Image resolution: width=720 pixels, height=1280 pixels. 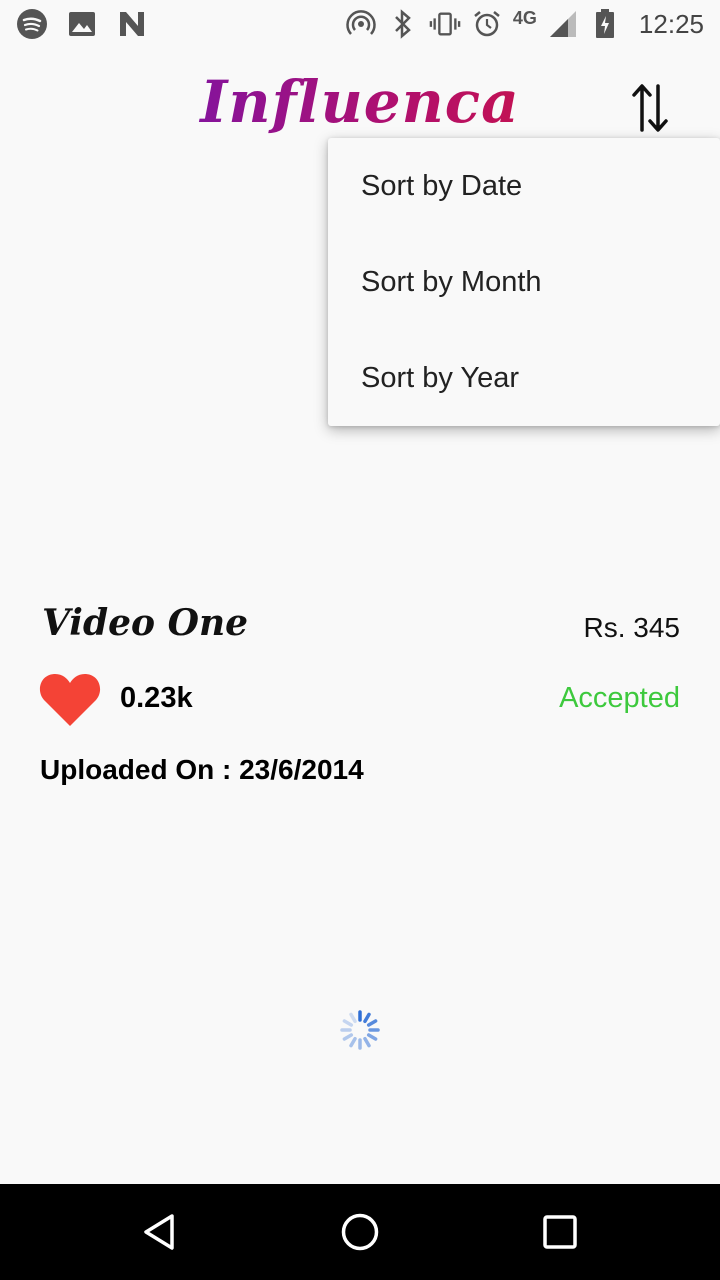 What do you see at coordinates (145, 623) in the screenshot?
I see `video-title: Video One` at bounding box center [145, 623].